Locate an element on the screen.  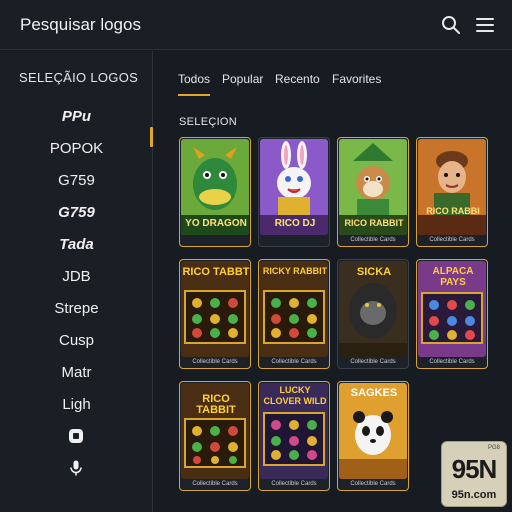
game-card: RICO DJ is located at coordinates (294, 192).